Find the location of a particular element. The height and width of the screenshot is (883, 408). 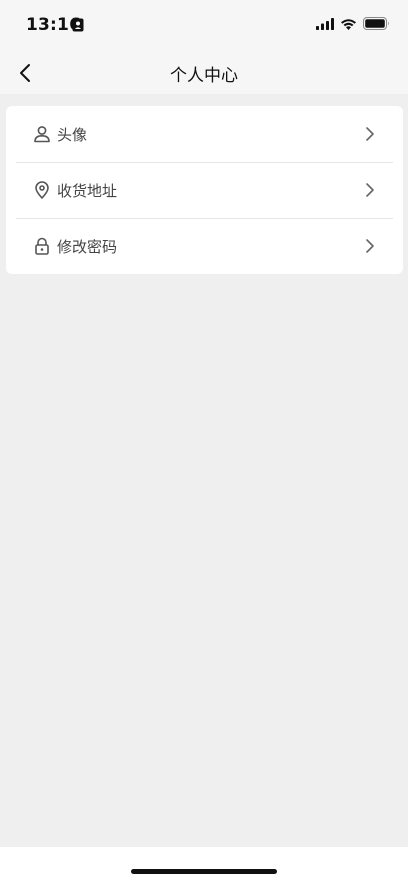

battery-icon is located at coordinates (376, 23).